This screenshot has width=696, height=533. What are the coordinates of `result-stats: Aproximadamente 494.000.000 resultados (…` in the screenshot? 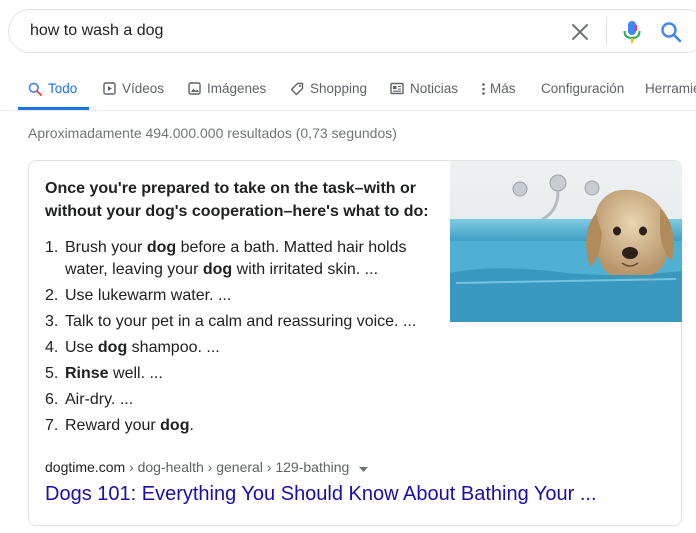 It's located at (212, 133).